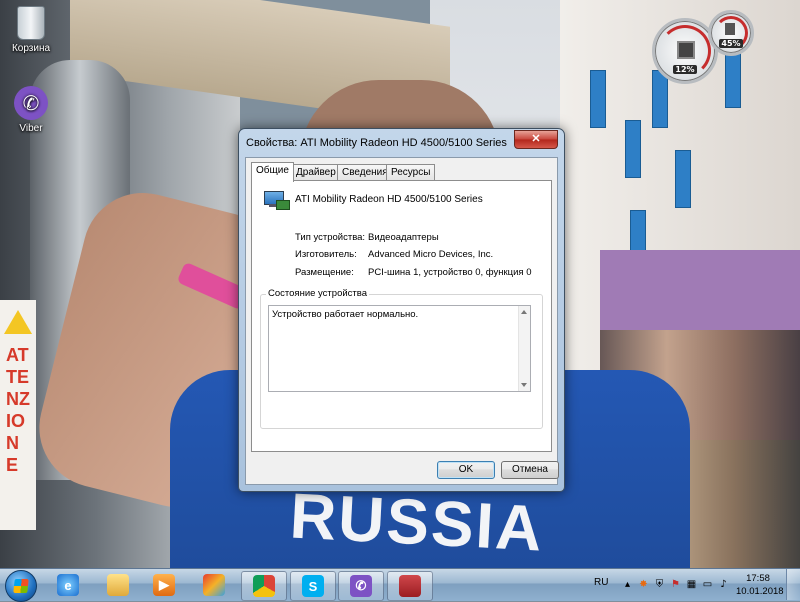 The height and width of the screenshot is (602, 800). I want to click on device-status-textbox: Устройство работает нормально., so click(399, 348).